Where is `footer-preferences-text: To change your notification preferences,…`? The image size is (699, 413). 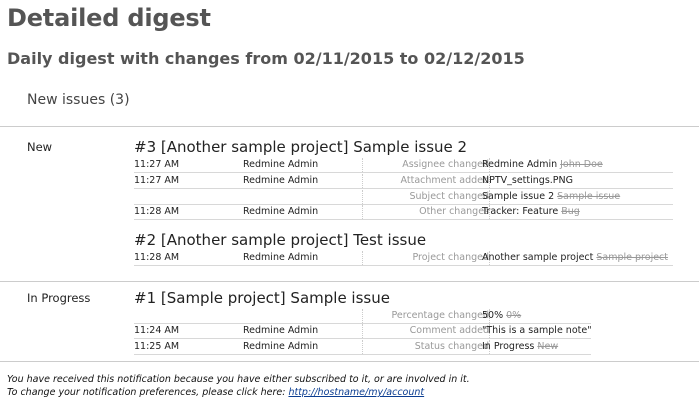
footer-preferences-text: To change your notification preferences,… is located at coordinates (148, 392).